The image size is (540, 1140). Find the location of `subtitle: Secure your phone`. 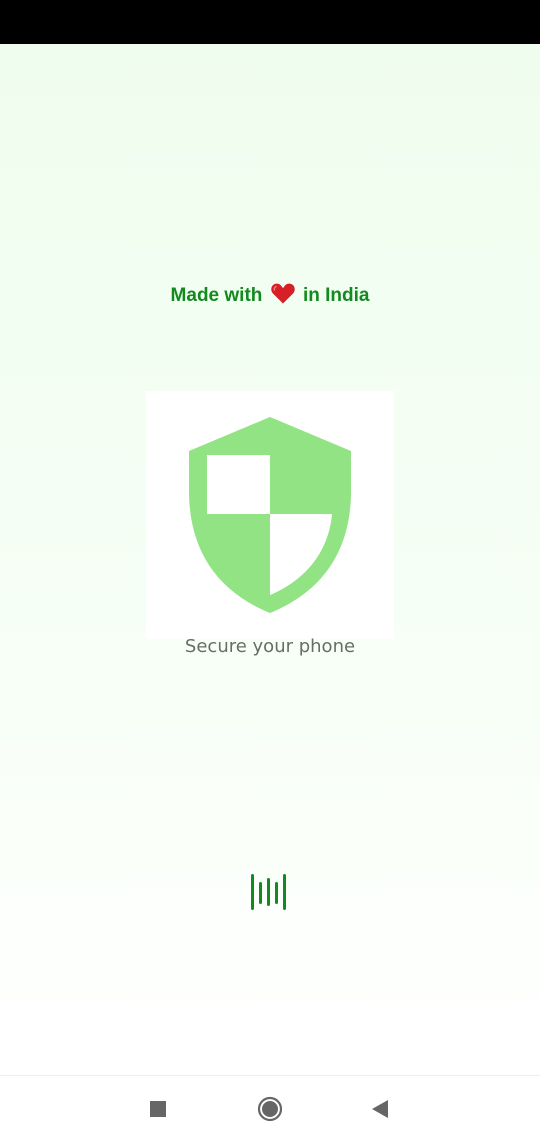

subtitle: Secure your phone is located at coordinates (270, 646).